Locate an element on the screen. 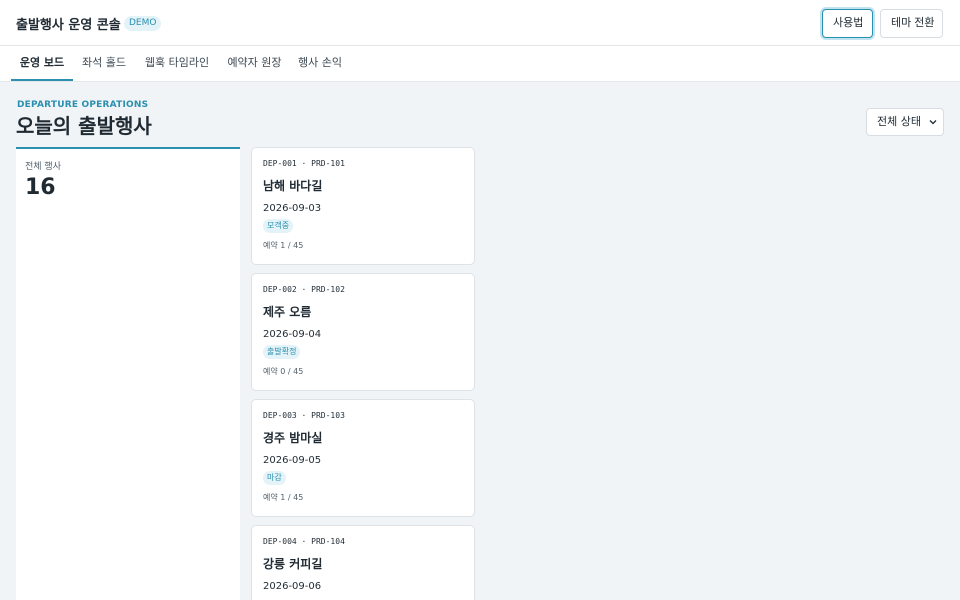 The width and height of the screenshot is (960, 600). departure-code: DEP-004 · PRD-104 is located at coordinates (304, 541).